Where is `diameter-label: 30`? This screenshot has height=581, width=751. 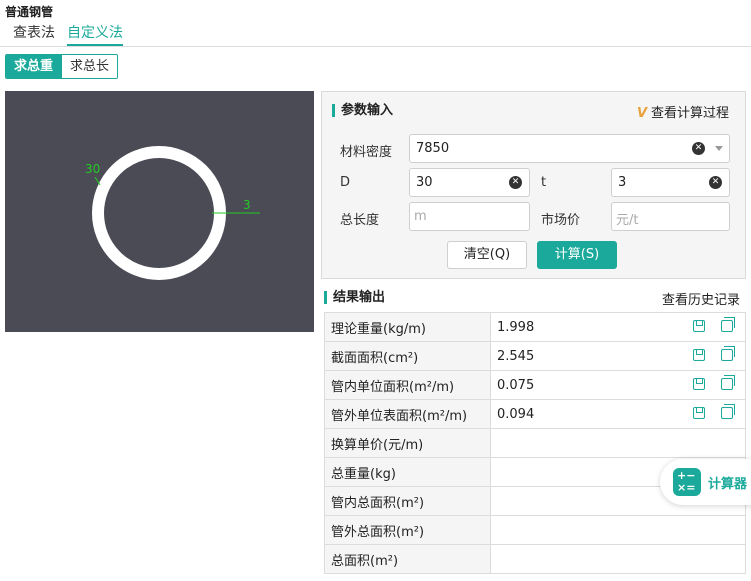
diameter-label: 30 is located at coordinates (92, 169).